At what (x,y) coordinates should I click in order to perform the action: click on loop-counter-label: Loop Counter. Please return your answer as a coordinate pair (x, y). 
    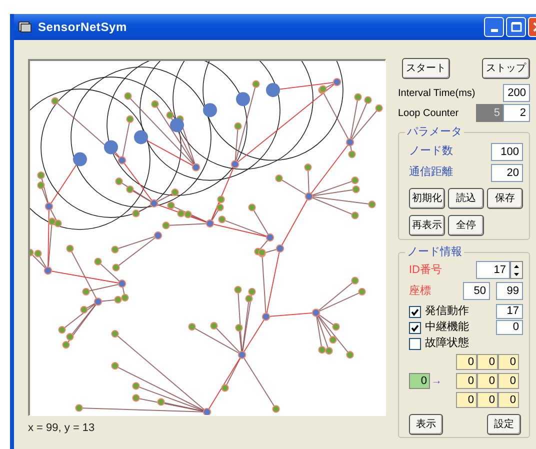
    Looking at the image, I should click on (428, 113).